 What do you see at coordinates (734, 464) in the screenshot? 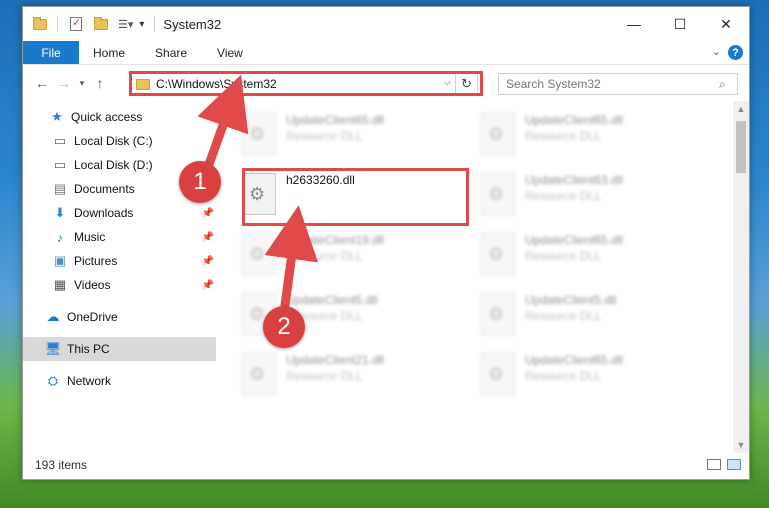
I see `large-icons-view-icon` at bounding box center [734, 464].